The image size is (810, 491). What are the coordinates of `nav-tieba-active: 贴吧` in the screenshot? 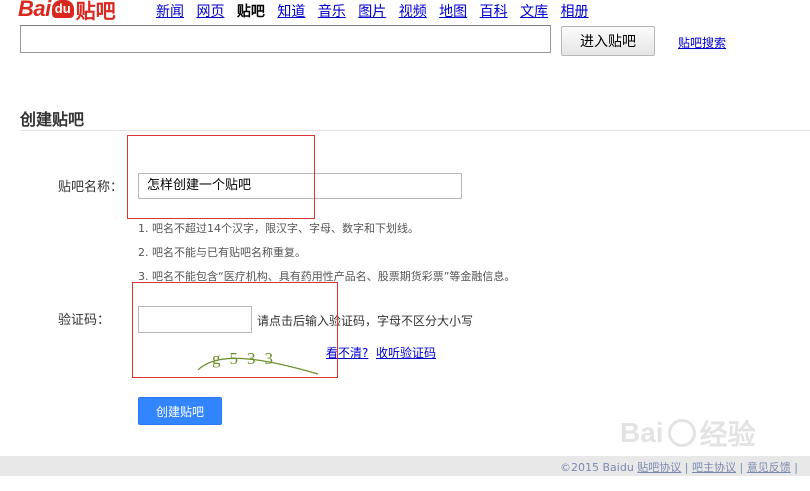 It's located at (250, 12).